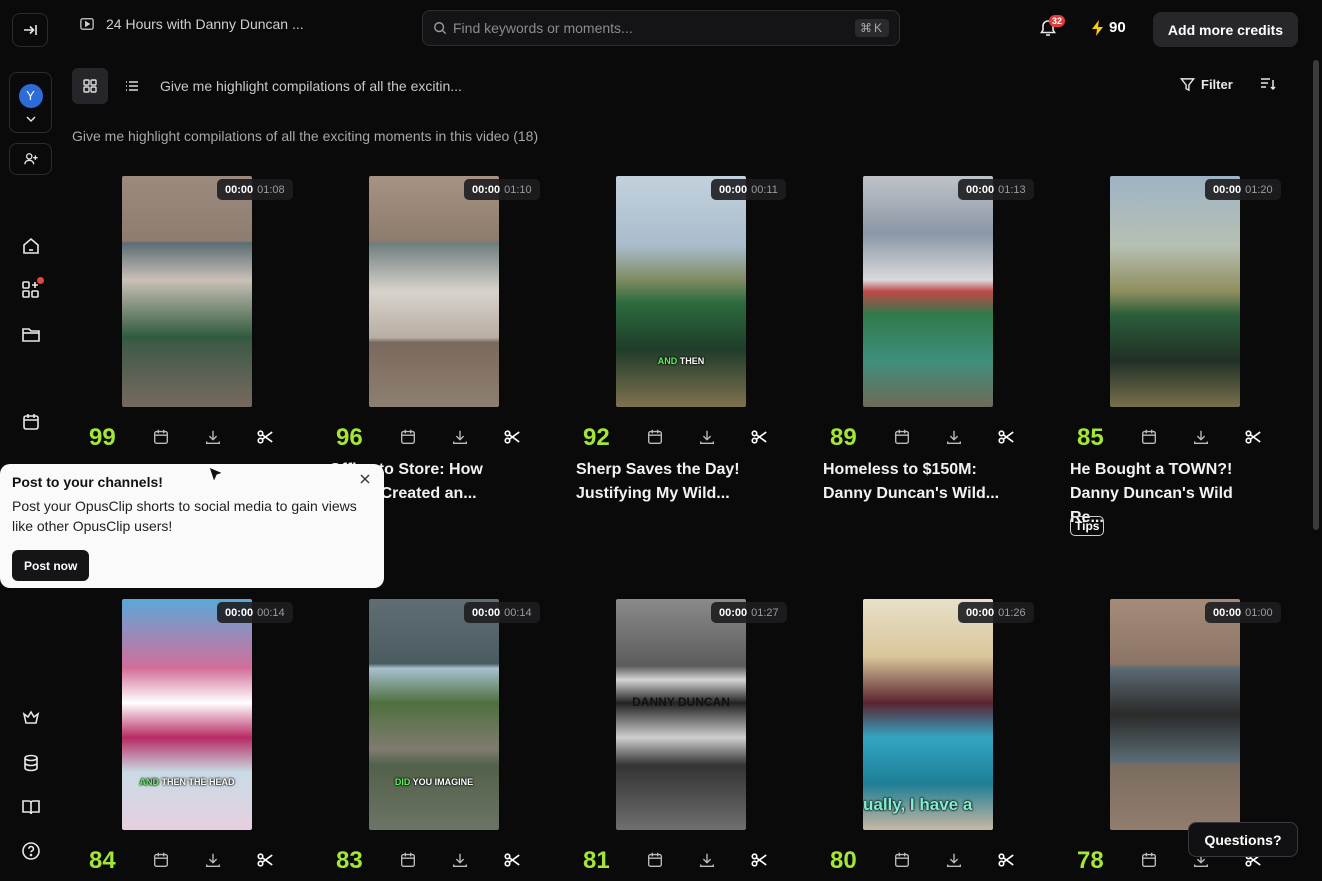 This screenshot has height=881, width=1322. I want to click on search-input, so click(651, 28).